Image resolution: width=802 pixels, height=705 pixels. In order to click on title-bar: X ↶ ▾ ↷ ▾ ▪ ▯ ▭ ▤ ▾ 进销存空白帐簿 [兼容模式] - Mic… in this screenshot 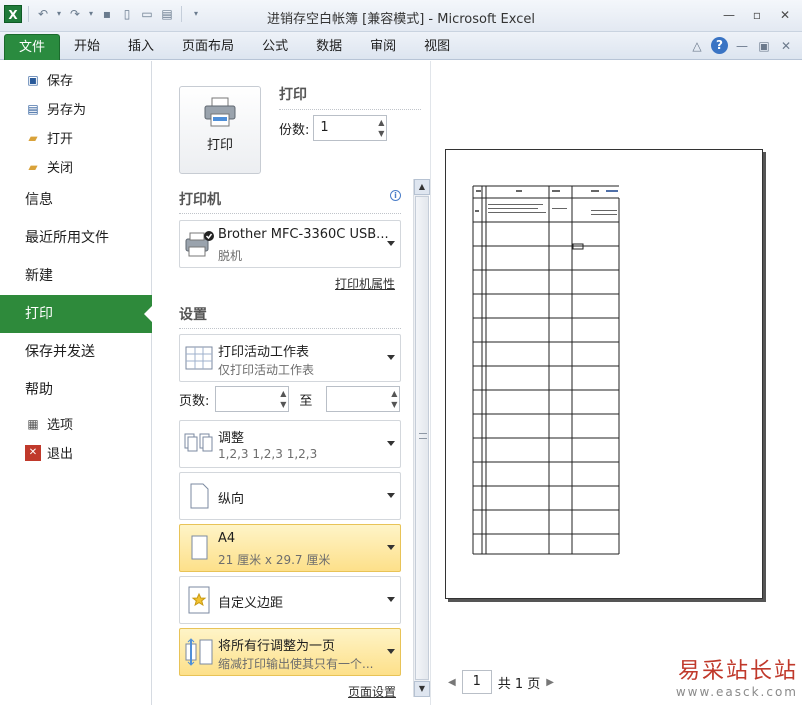, I will do `click(401, 16)`.